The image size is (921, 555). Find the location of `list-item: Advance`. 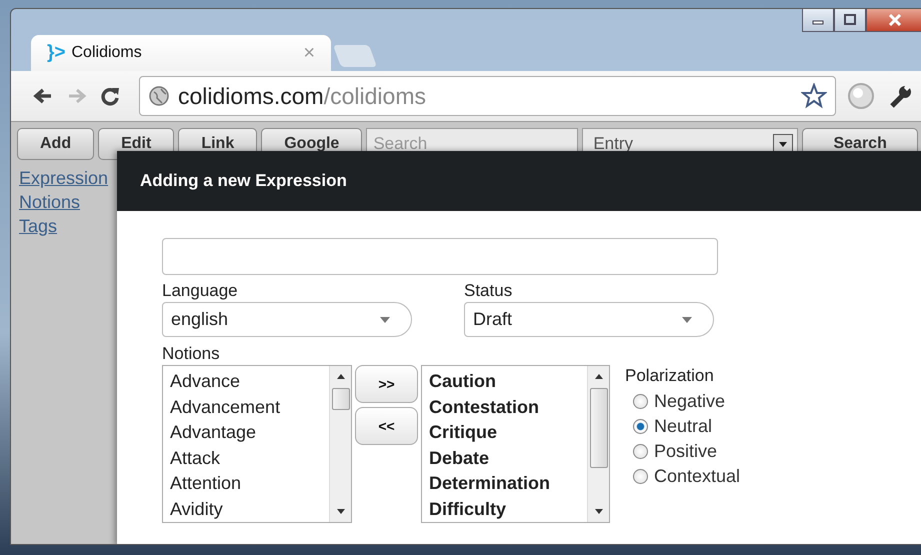

list-item: Advance is located at coordinates (249, 381).